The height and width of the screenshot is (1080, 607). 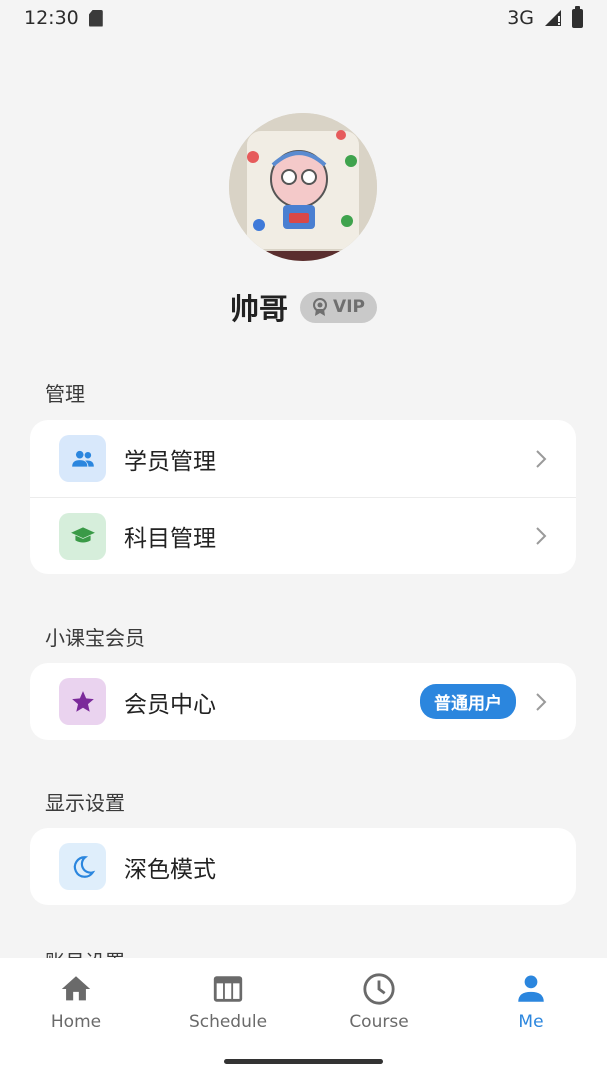 I want to click on vip-badge: VIP, so click(x=338, y=307).